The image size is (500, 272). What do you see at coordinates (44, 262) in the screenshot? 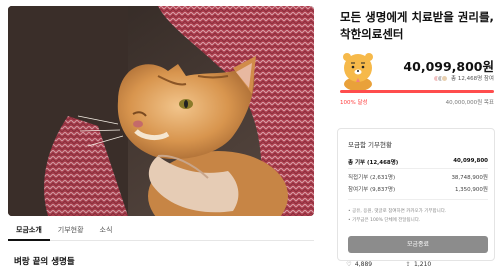
I see `story-title: 벼랑 끝의 생명들` at bounding box center [44, 262].